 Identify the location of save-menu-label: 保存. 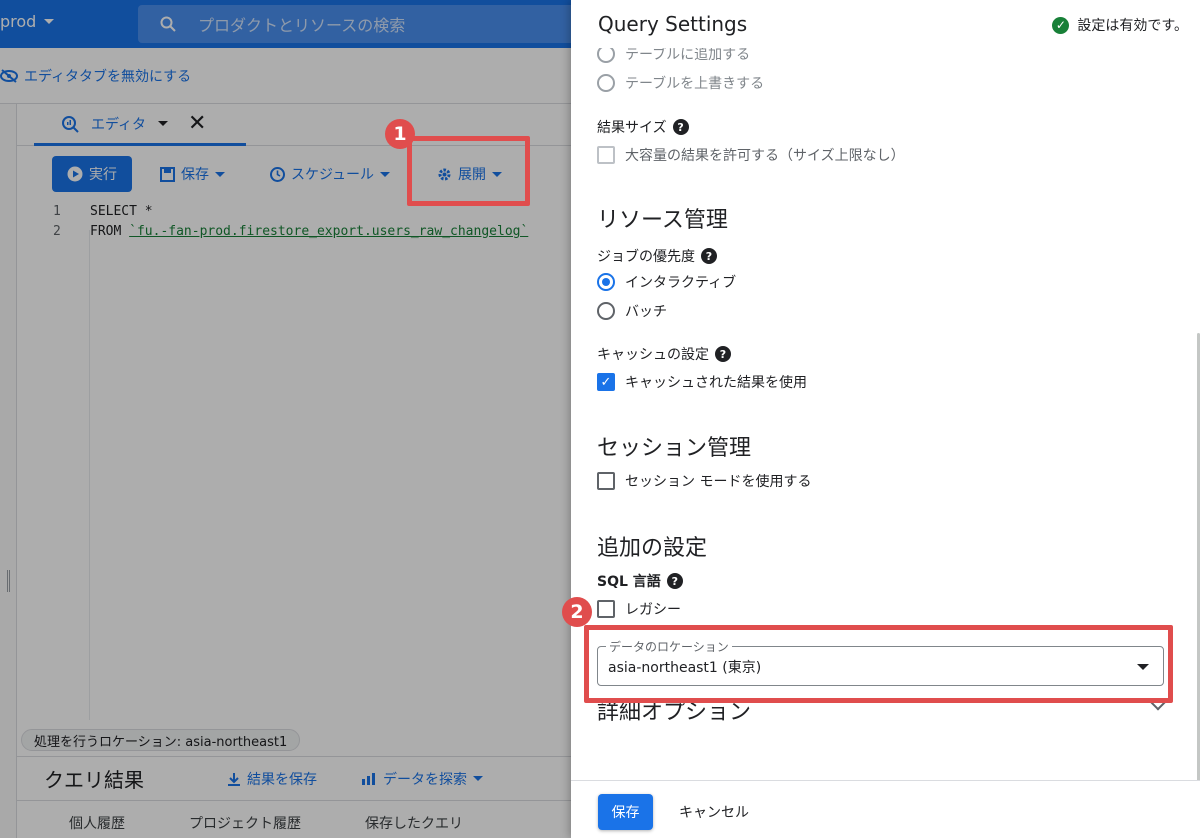
(195, 175).